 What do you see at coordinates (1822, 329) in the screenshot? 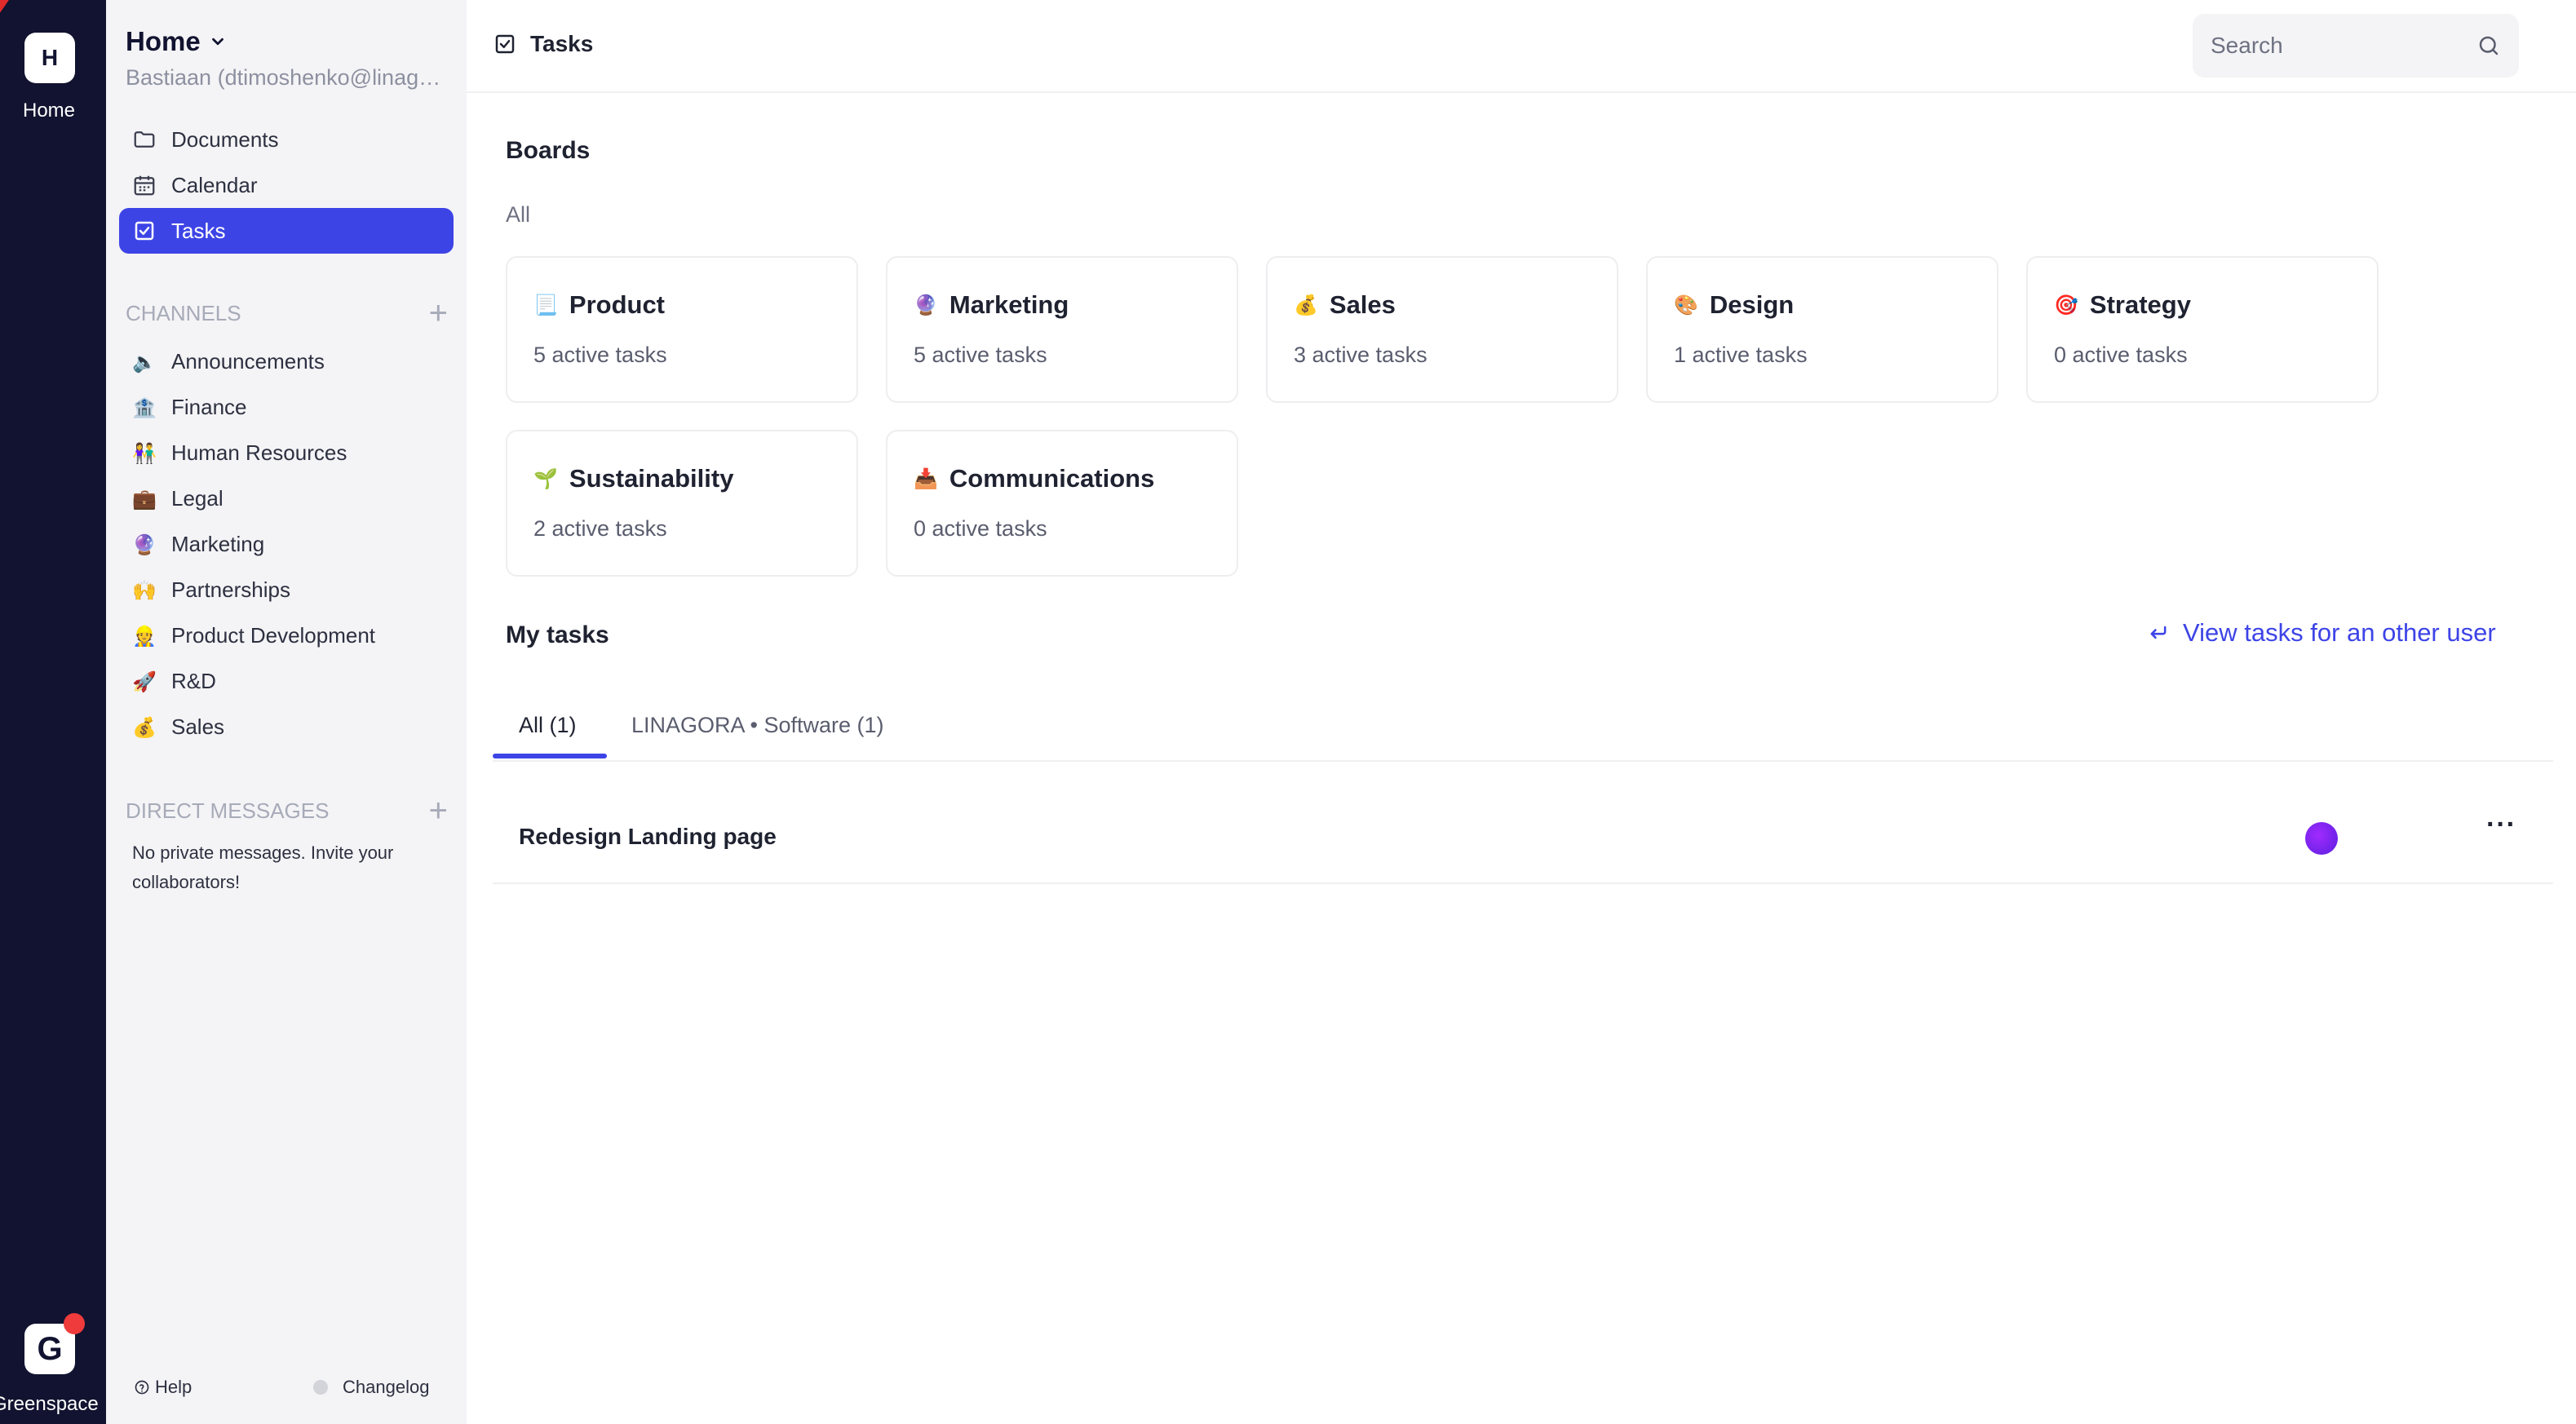
I see `board-card-design: 🎨 Design 1 active tasks` at bounding box center [1822, 329].